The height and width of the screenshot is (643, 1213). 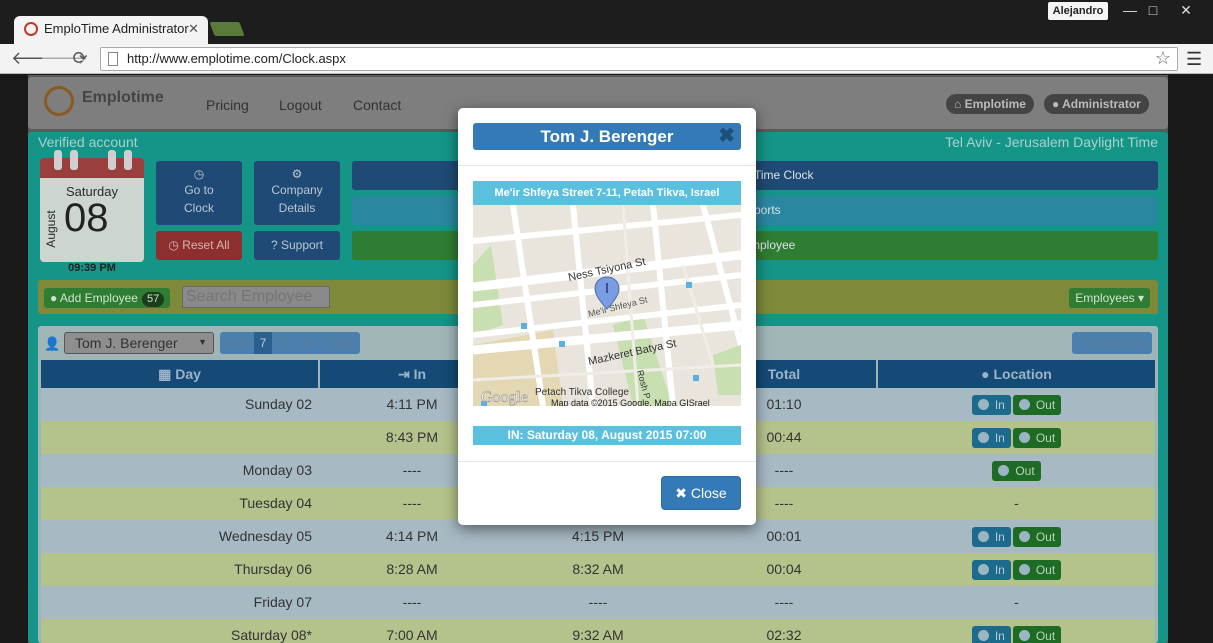 I want to click on page-icon, so click(x=113, y=59).